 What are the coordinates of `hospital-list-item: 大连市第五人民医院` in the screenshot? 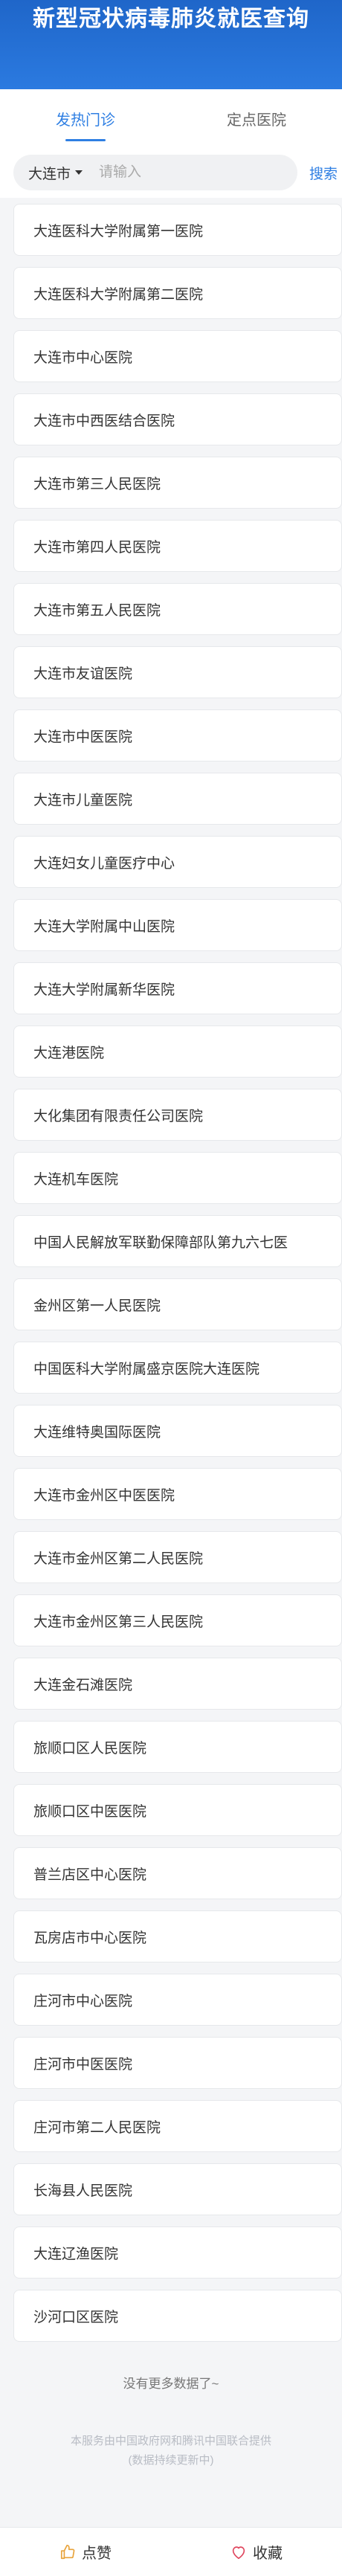 It's located at (177, 609).